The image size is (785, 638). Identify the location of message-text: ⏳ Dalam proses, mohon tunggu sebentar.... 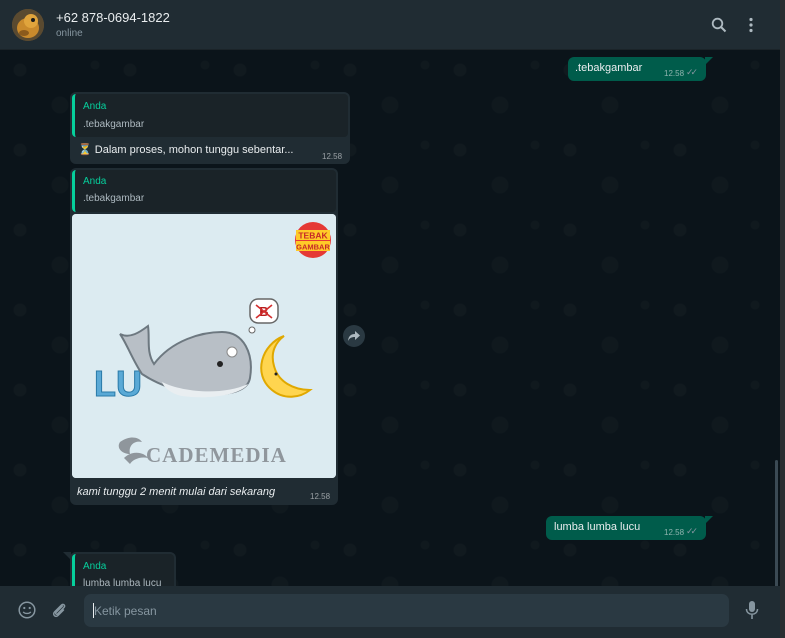
(186, 150).